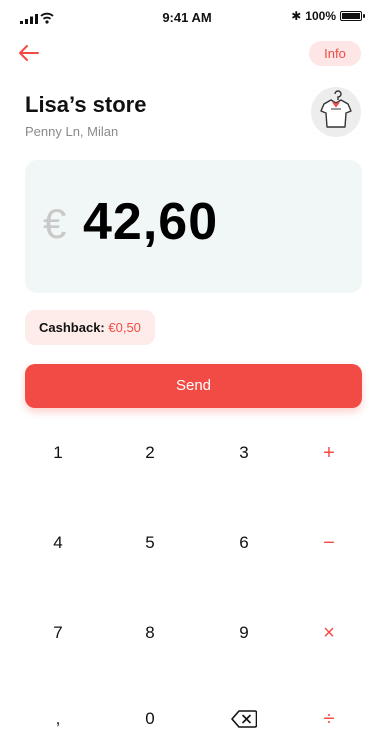 The image size is (374, 739). Describe the element at coordinates (58, 453) in the screenshot. I see `key-1: 1` at that location.